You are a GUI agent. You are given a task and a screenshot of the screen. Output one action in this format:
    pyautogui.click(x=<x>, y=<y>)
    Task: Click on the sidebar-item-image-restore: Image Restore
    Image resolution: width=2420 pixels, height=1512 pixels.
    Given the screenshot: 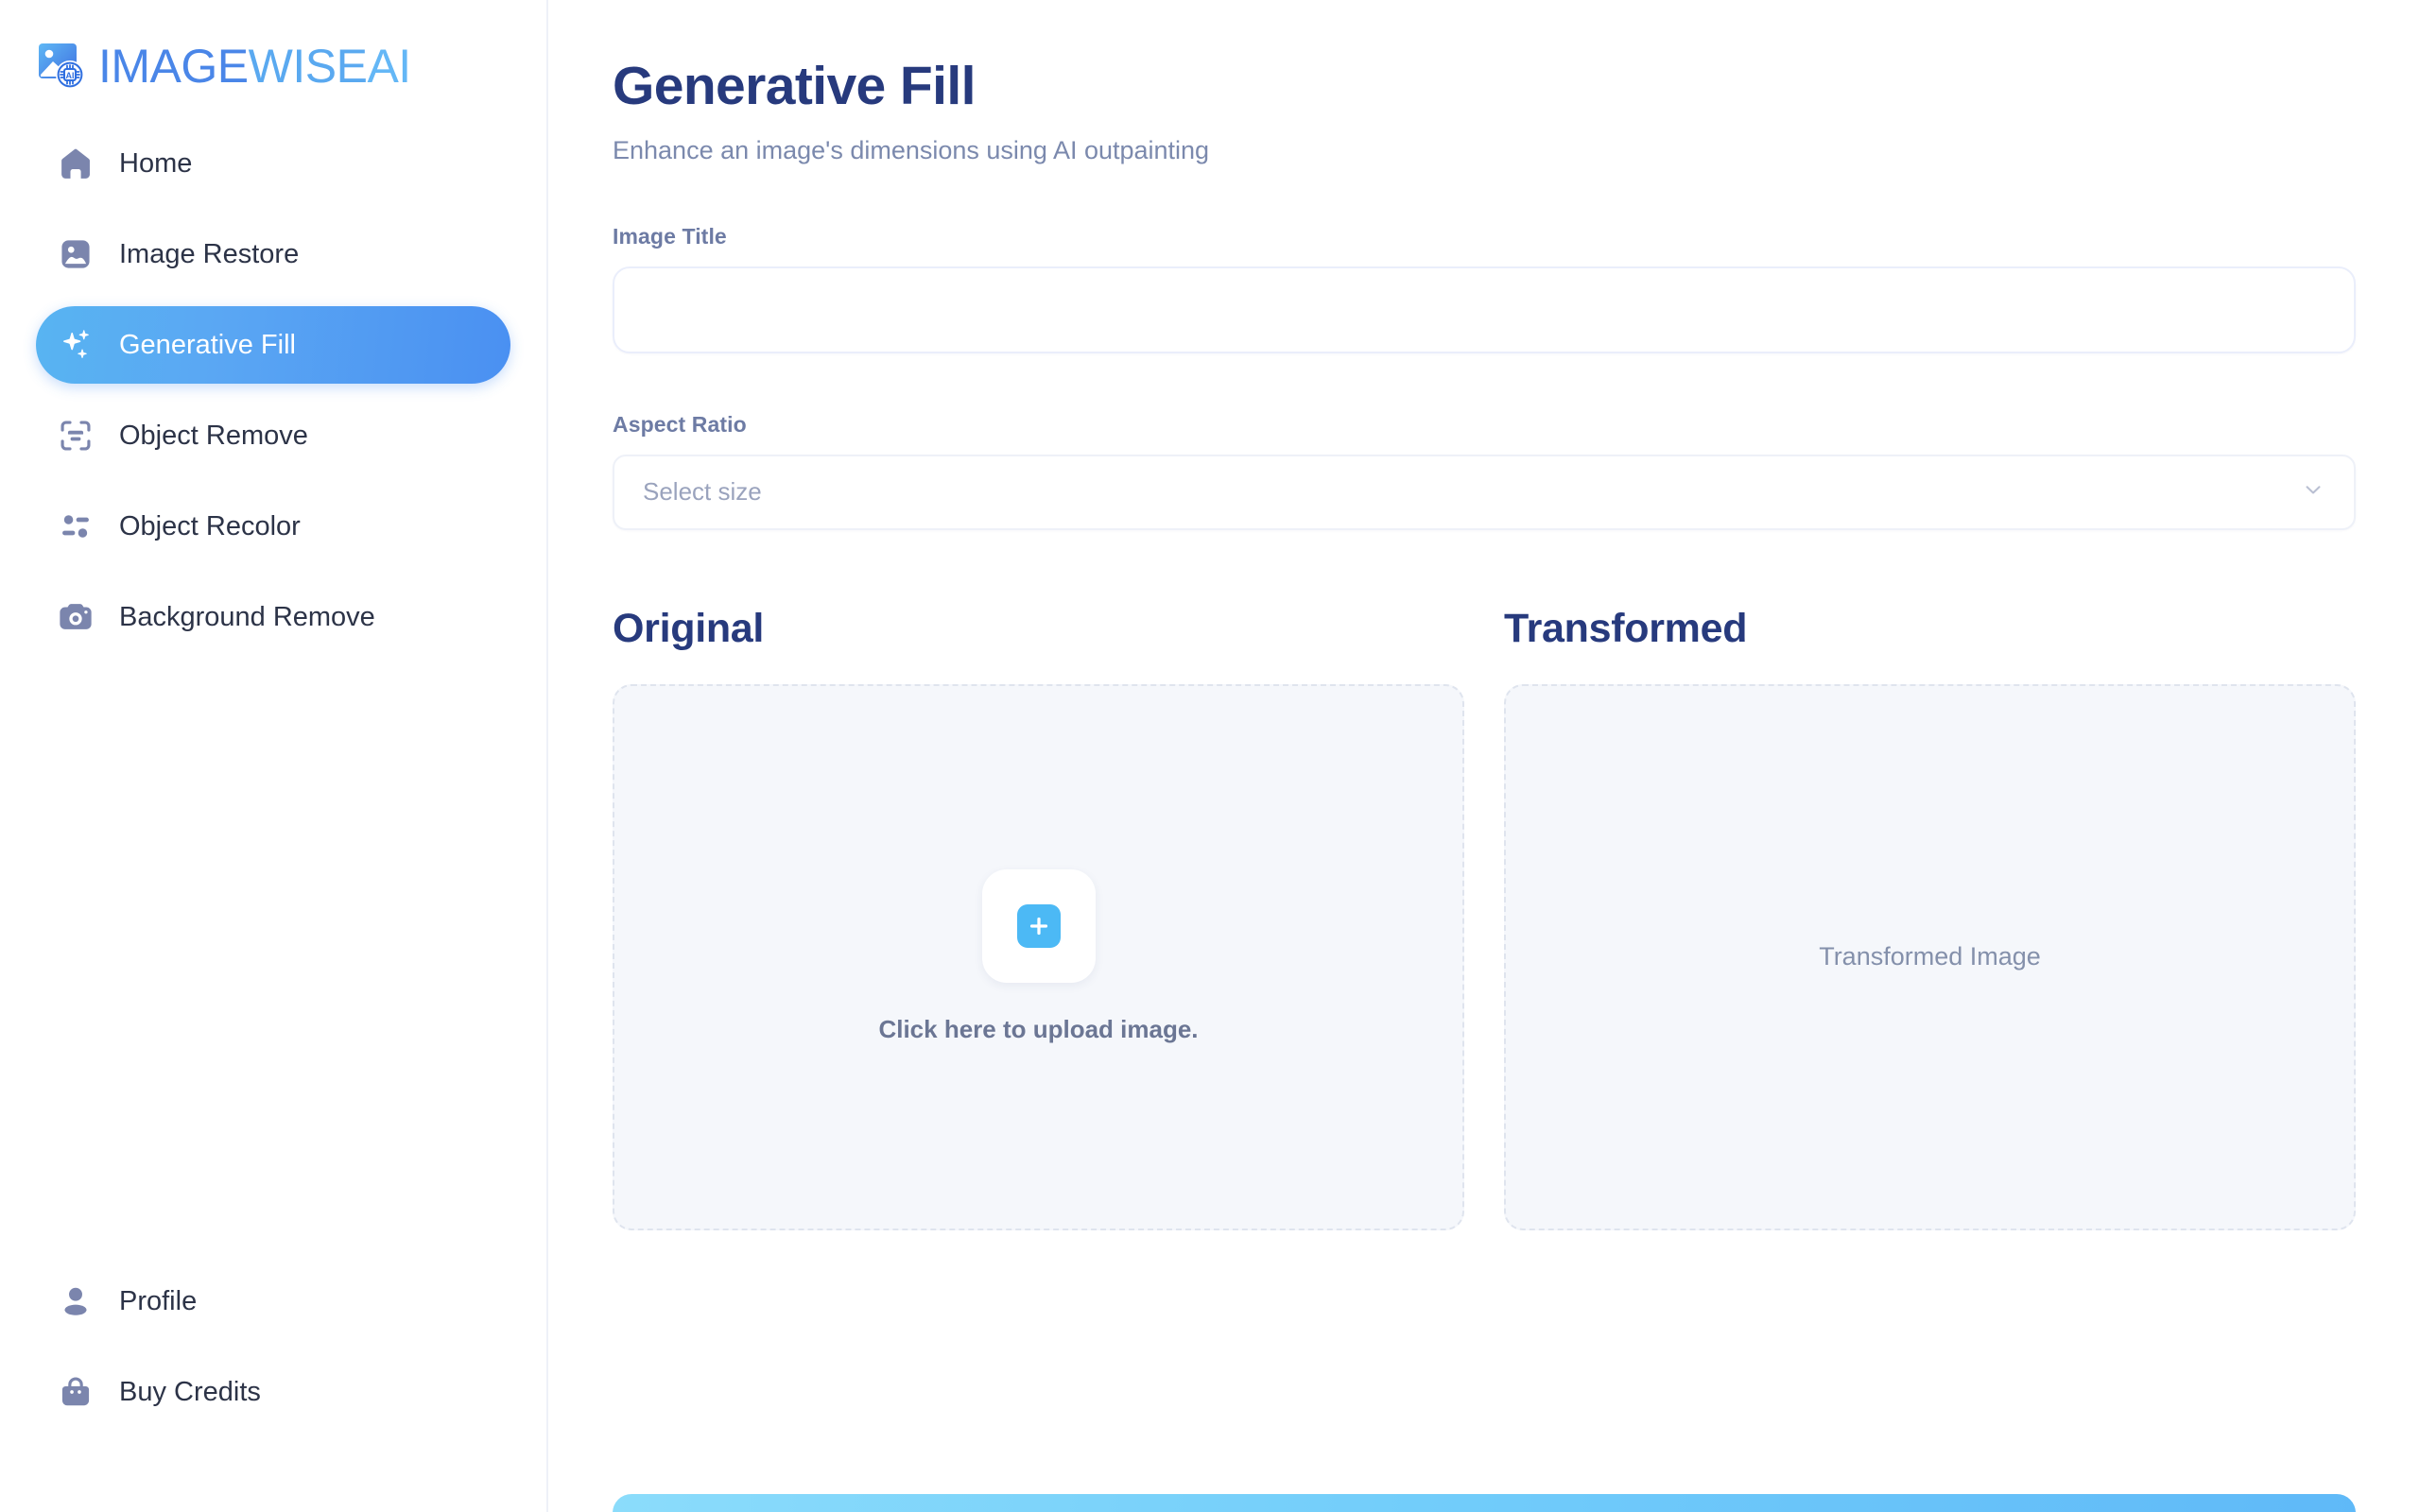 What is the action you would take?
    pyautogui.click(x=273, y=254)
    